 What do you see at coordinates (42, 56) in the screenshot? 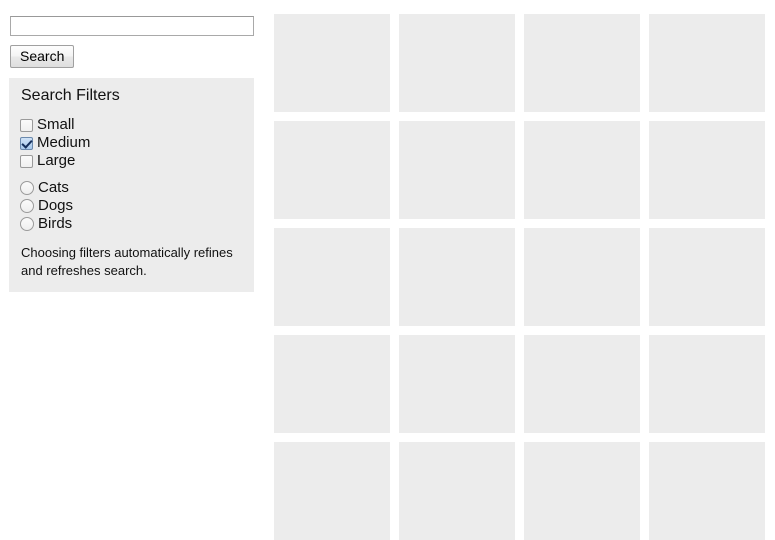
I see `search-button: Search` at bounding box center [42, 56].